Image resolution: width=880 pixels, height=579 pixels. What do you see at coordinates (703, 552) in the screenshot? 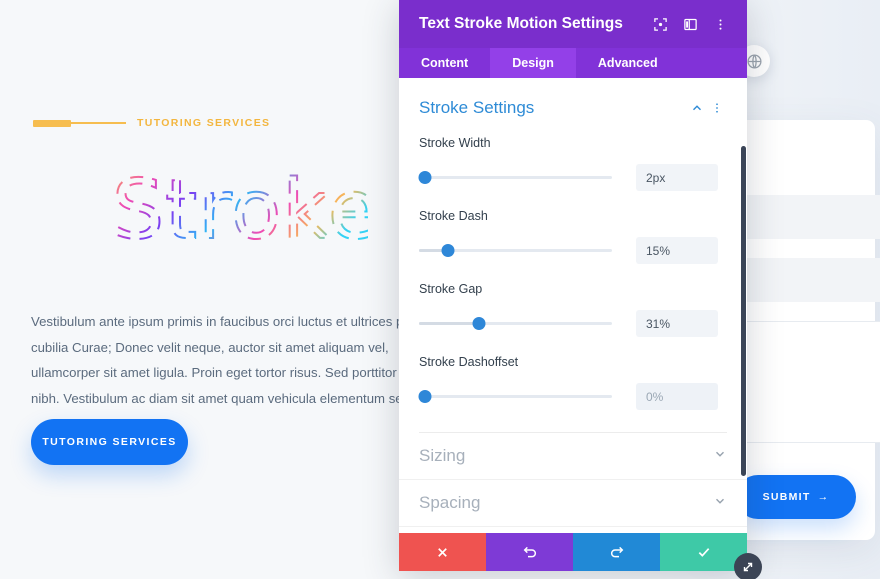
I see `check-icon` at bounding box center [703, 552].